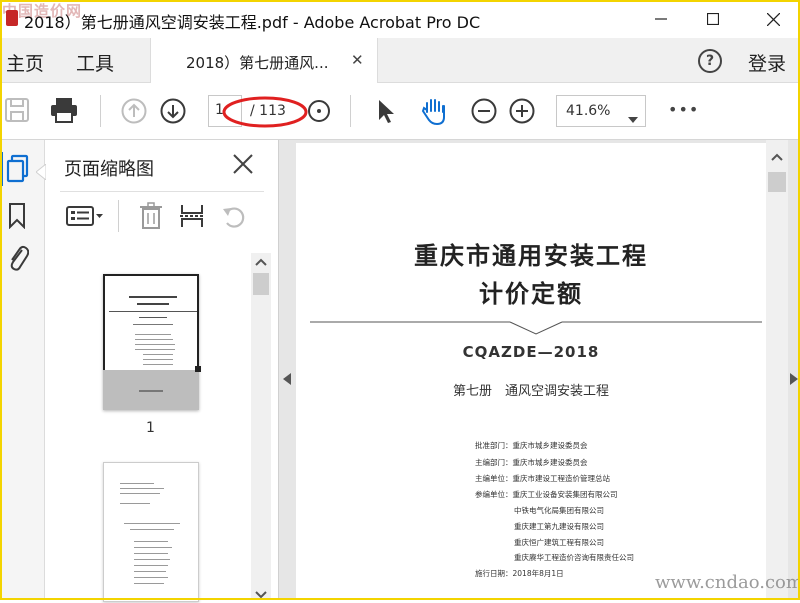 The height and width of the screenshot is (603, 800). What do you see at coordinates (542, 478) in the screenshot?
I see `doc-info-line: 主编单位：重庆市建设工程造价管理总站` at bounding box center [542, 478].